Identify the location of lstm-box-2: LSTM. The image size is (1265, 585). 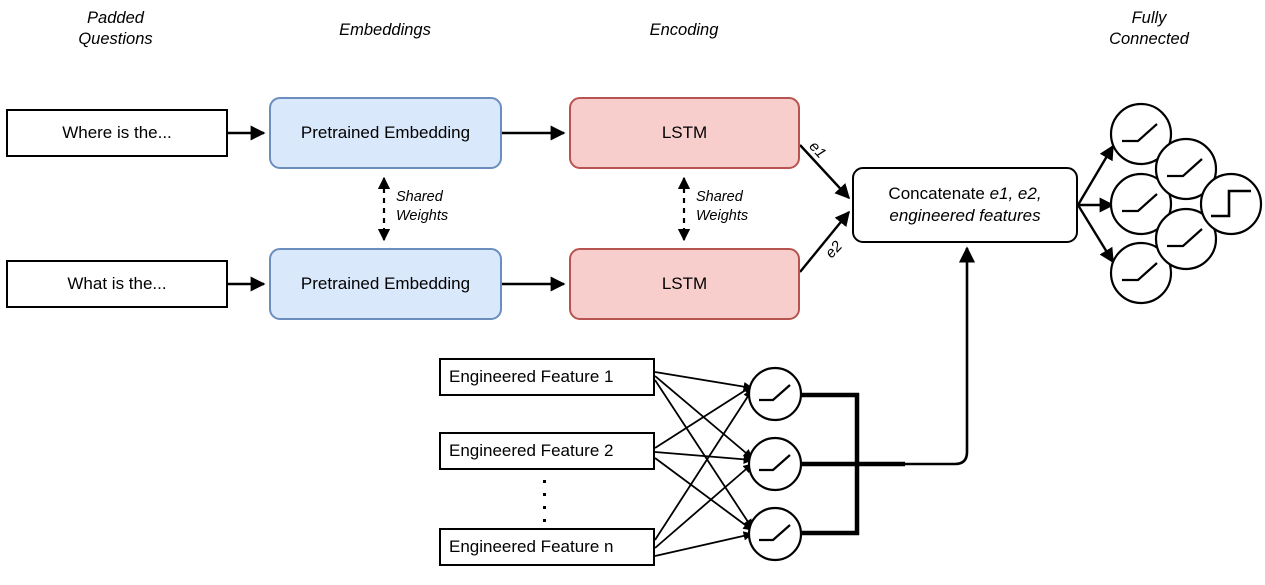
(684, 284).